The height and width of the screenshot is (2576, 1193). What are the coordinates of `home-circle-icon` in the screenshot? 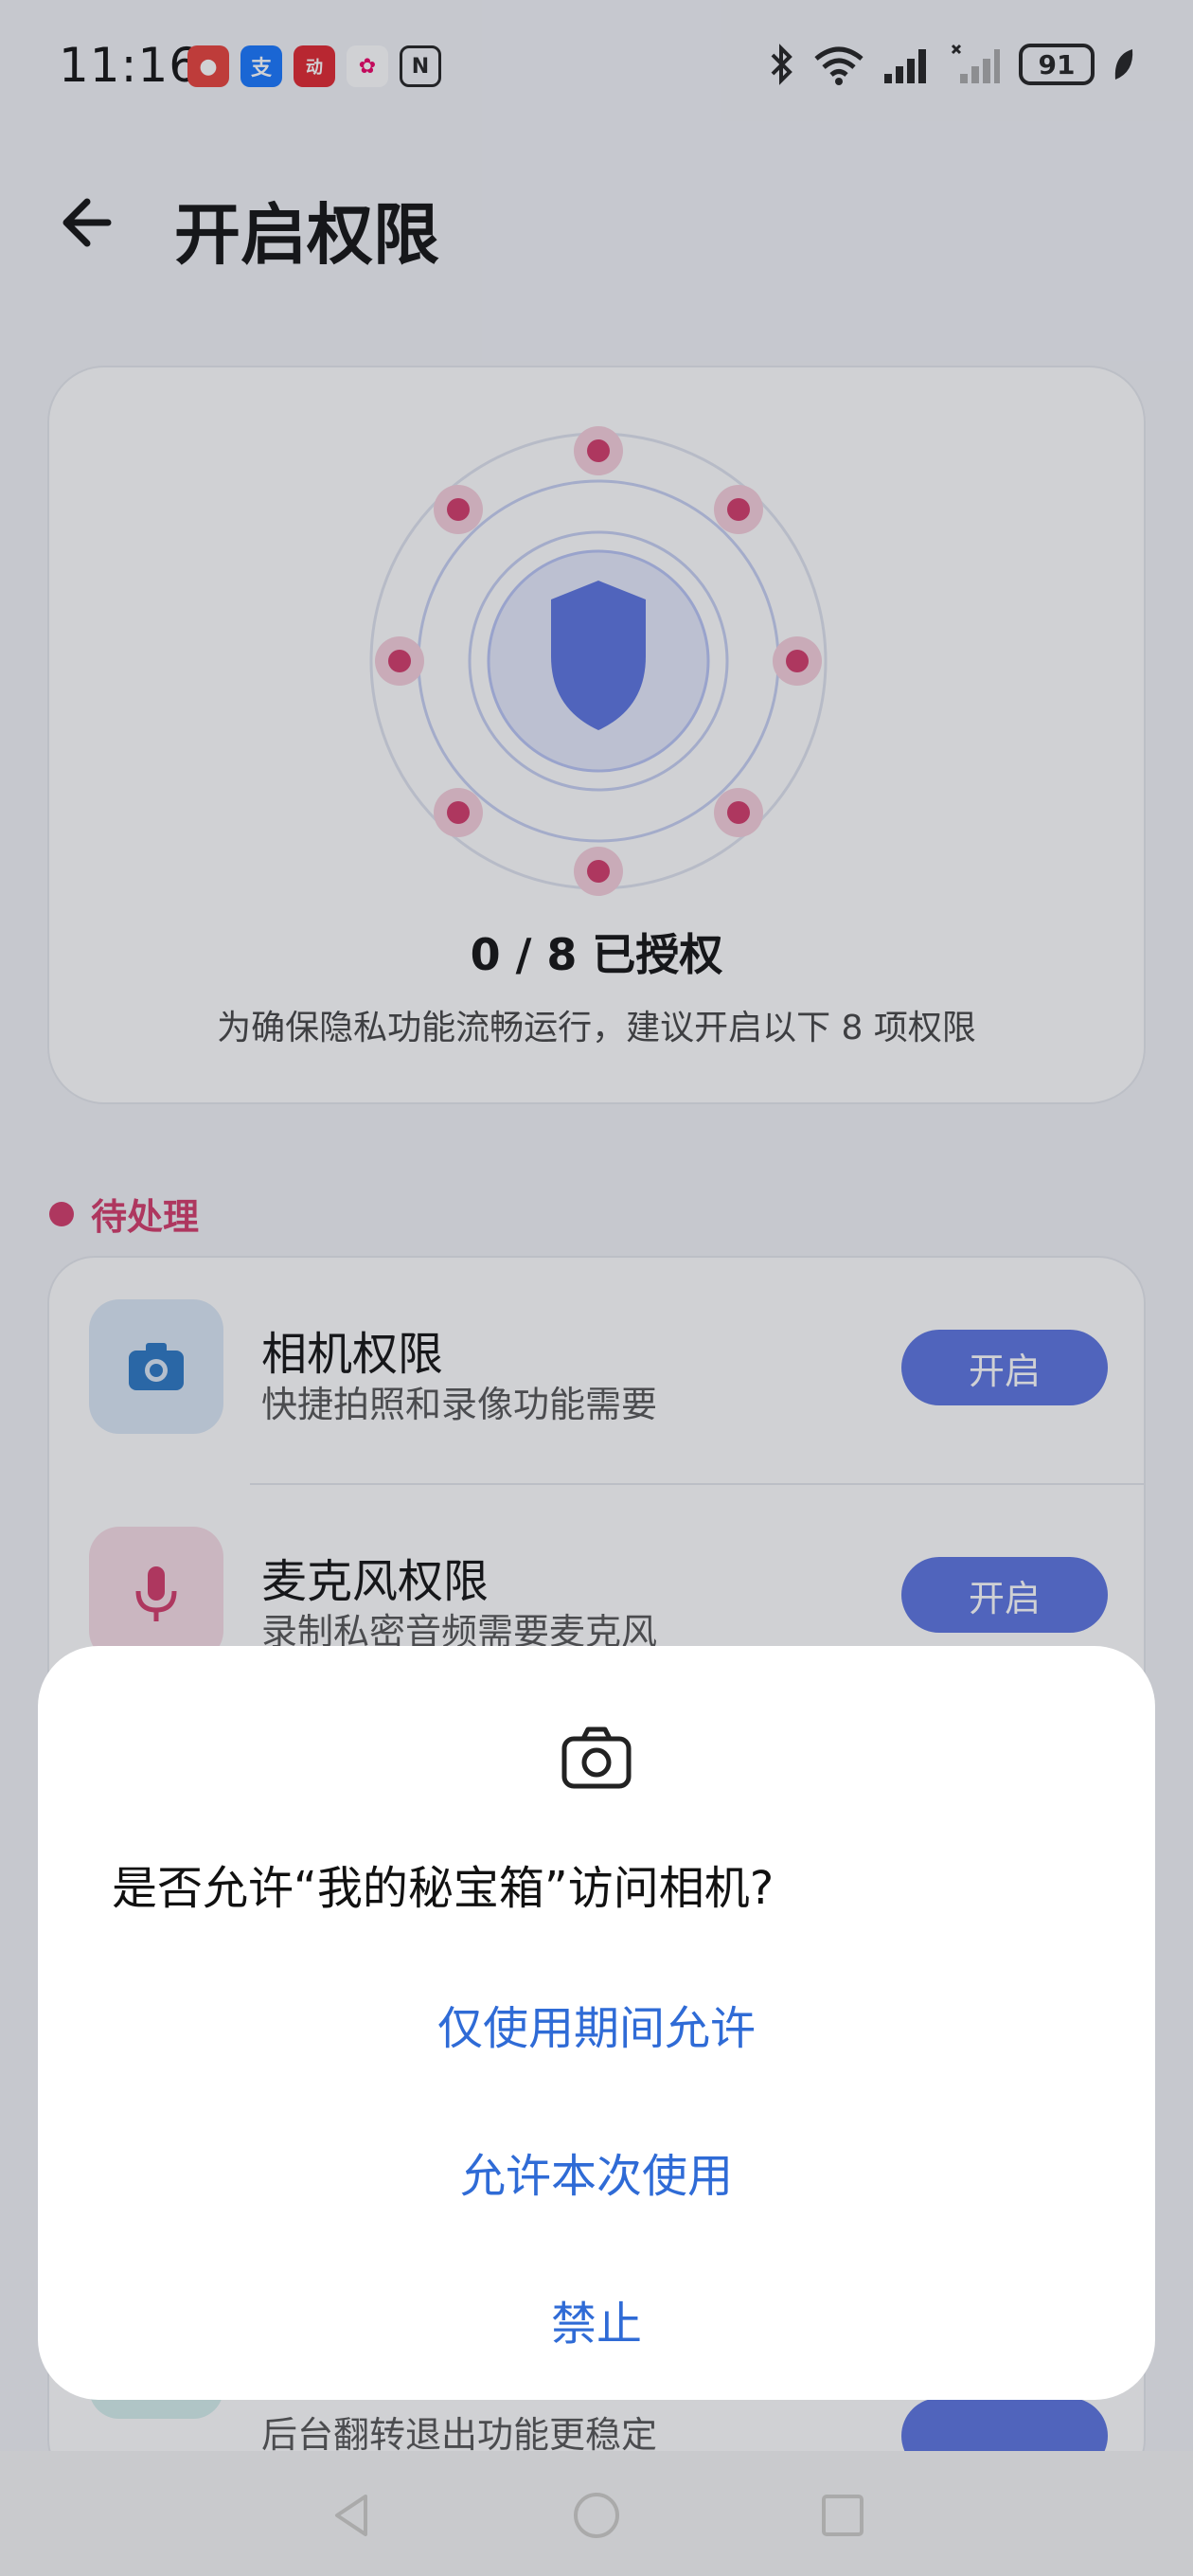 It's located at (596, 2515).